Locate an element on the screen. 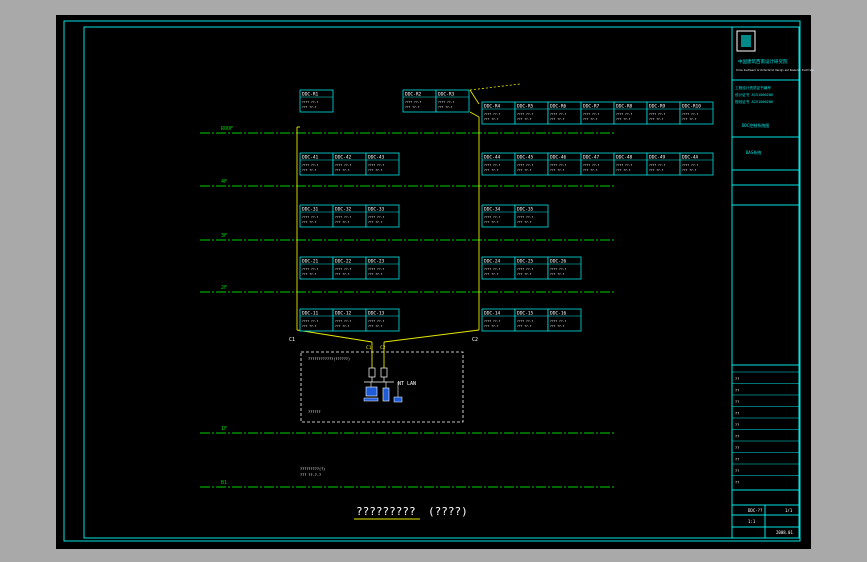 The height and width of the screenshot is (562, 867). ddc-controller: DDC-R3 ???? ??-???? ??-? is located at coordinates (452, 101).